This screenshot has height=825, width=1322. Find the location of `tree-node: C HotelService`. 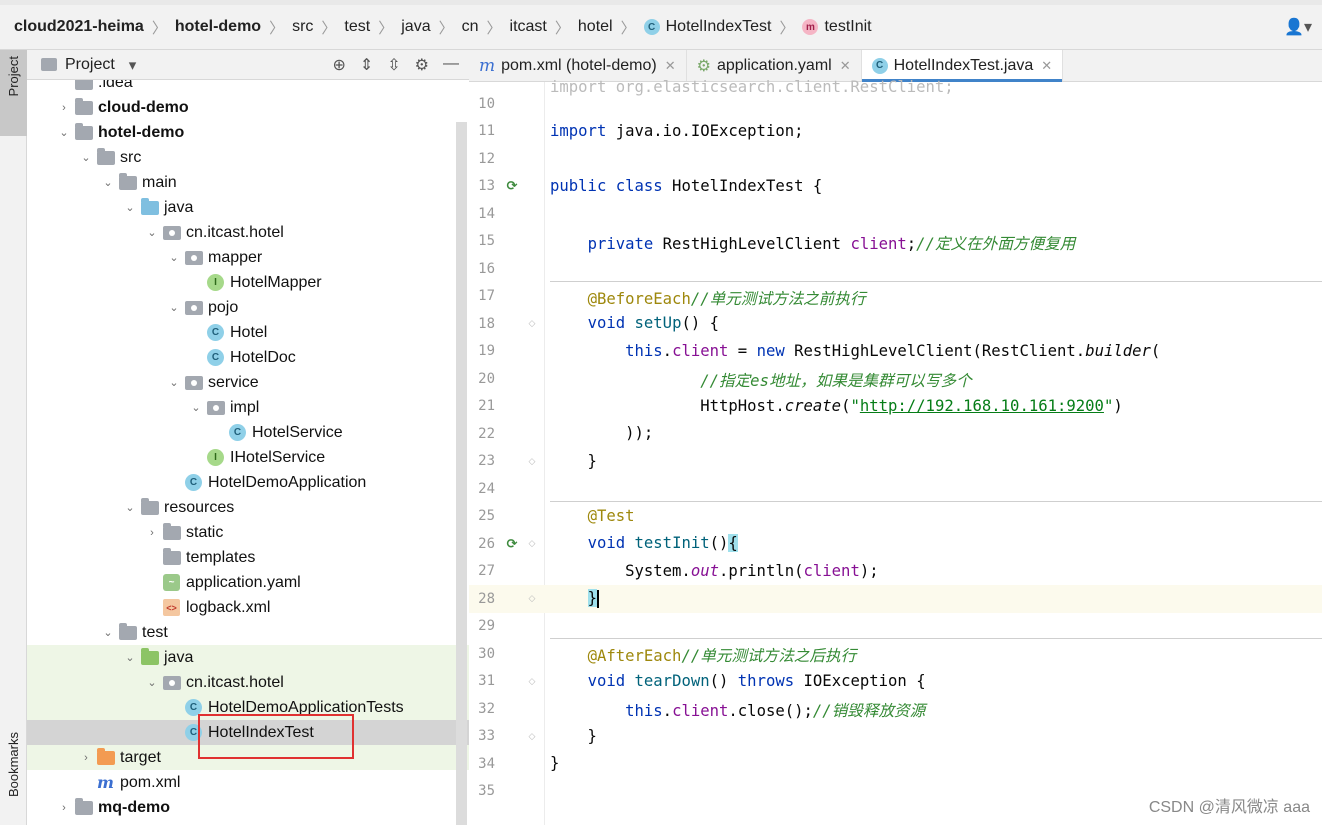

tree-node: C HotelService is located at coordinates (248, 432).